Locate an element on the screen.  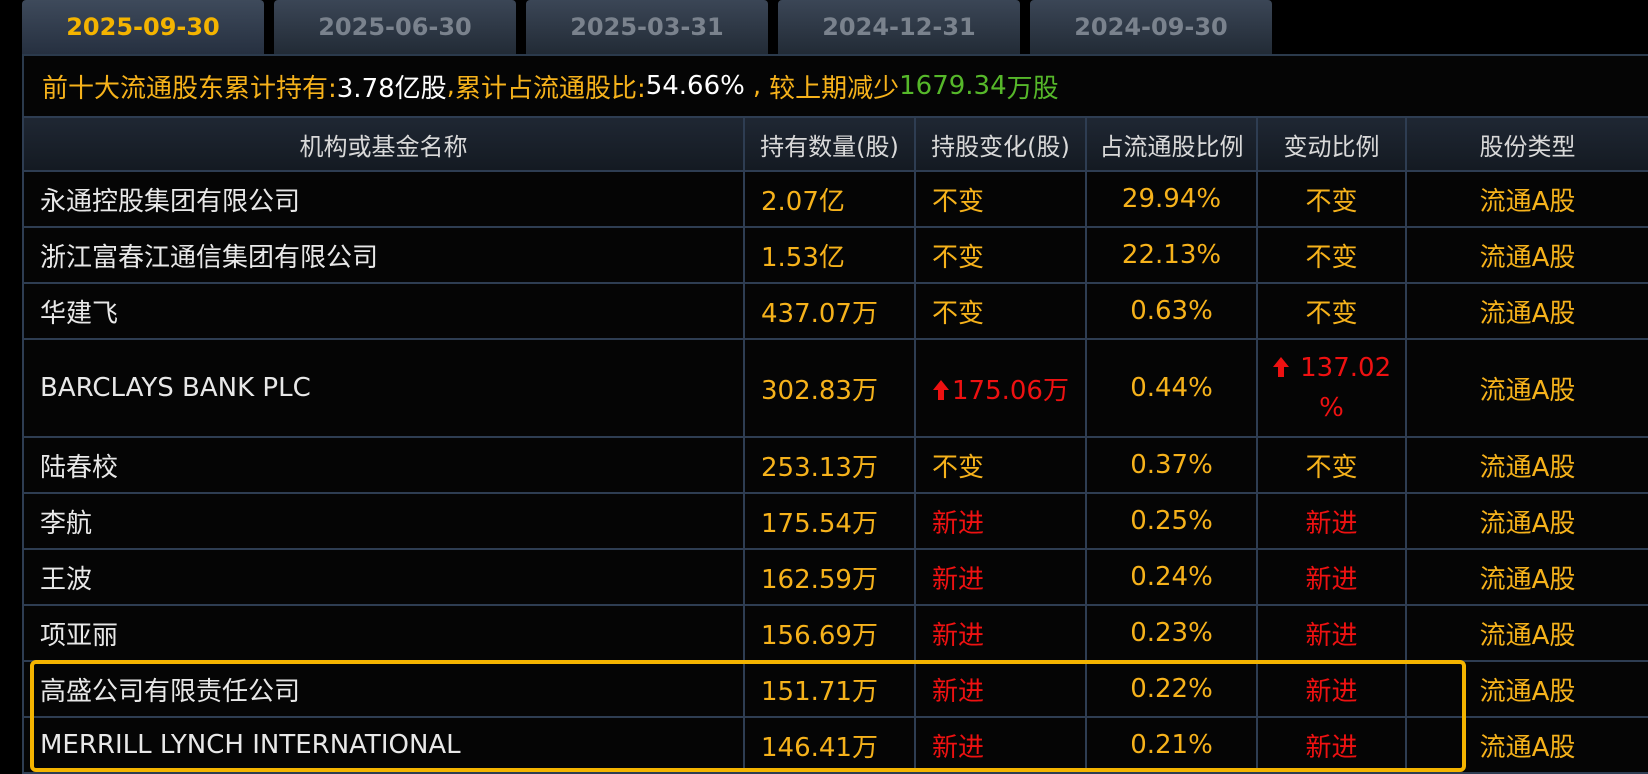
tab-2025-03-31: 2025-03-31 is located at coordinates (647, 27).